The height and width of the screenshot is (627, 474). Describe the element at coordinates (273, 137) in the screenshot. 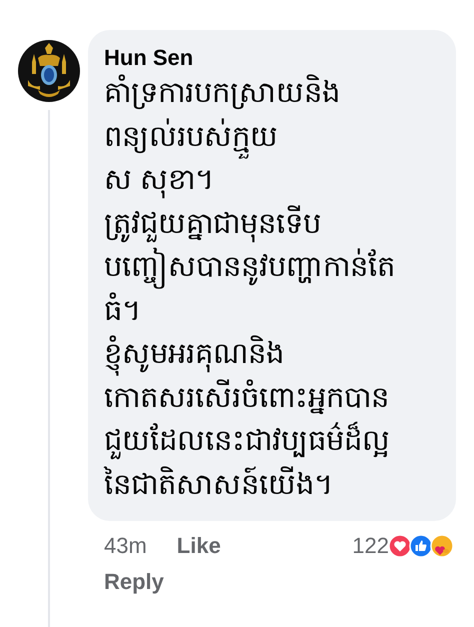

I see `comment-text: ពន្យល់របស់ក្មួយ` at that location.